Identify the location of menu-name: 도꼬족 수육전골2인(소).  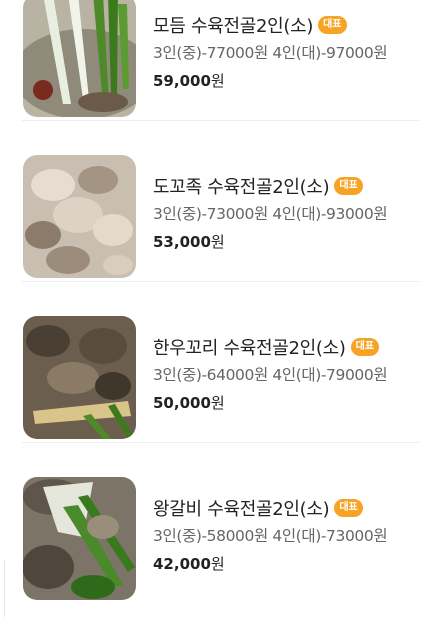
(241, 187).